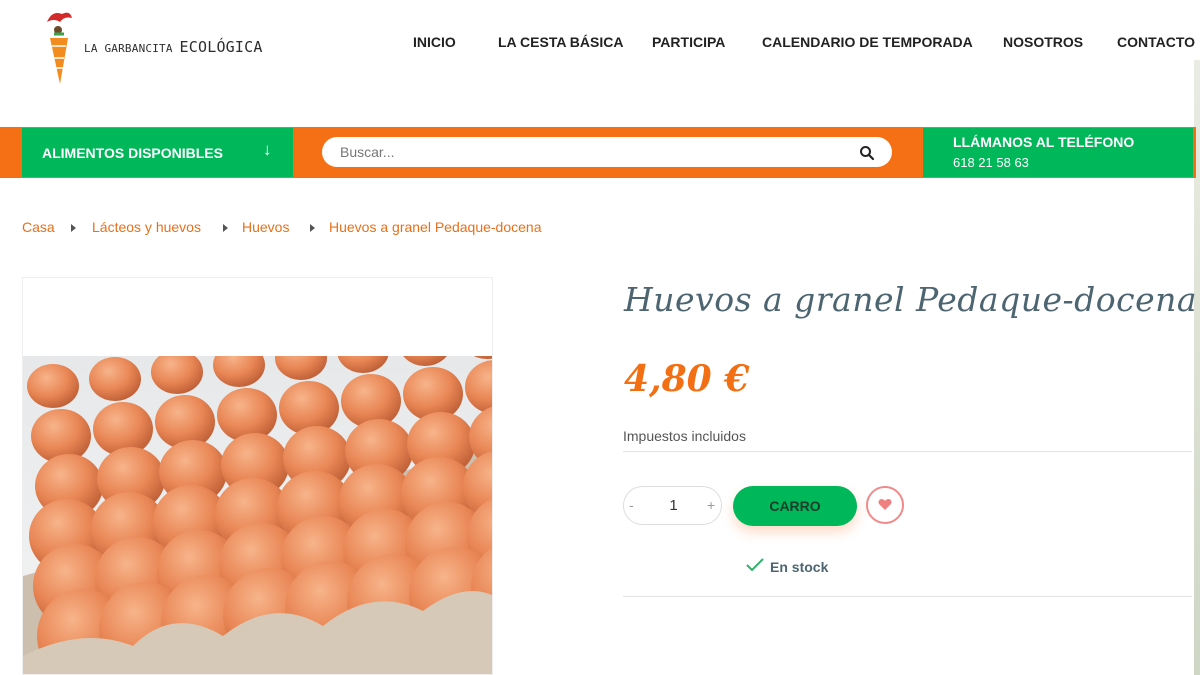 This screenshot has width=1200, height=675. What do you see at coordinates (1043, 42) in the screenshot?
I see `nav-nosotros: NOSOTROS` at bounding box center [1043, 42].